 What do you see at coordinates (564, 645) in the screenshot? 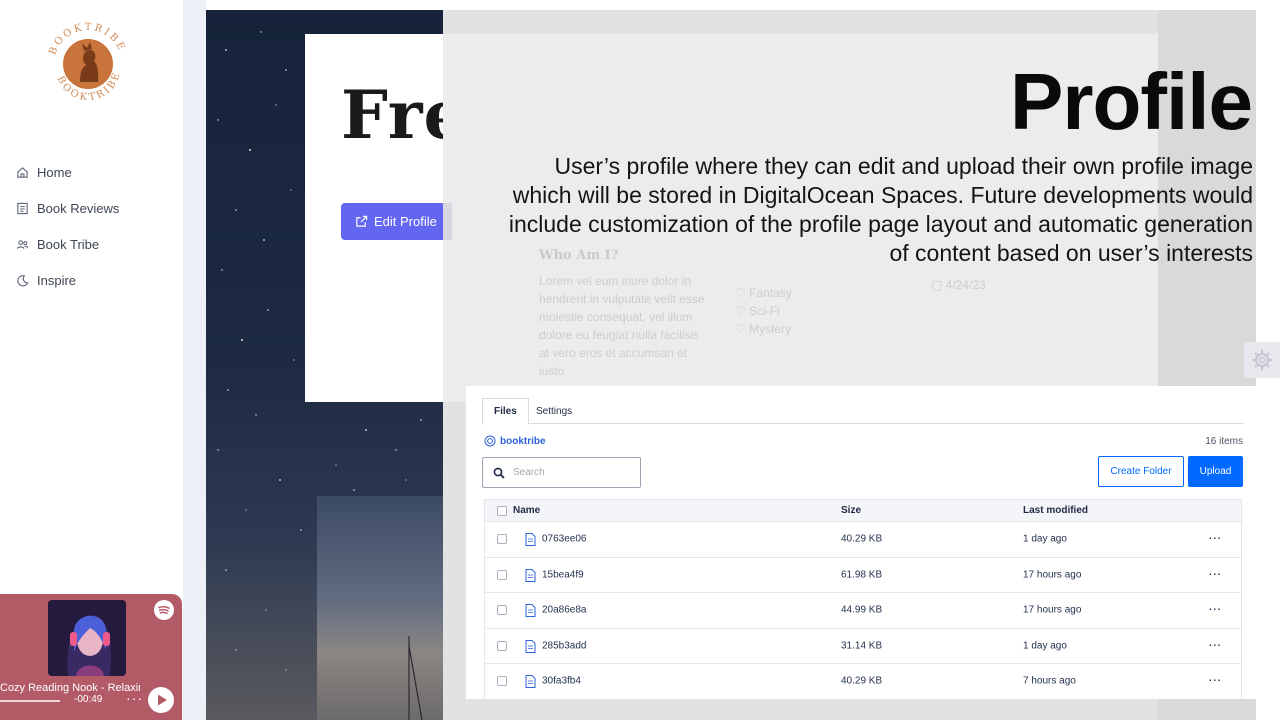
I see `file-name: 285b3add` at bounding box center [564, 645].